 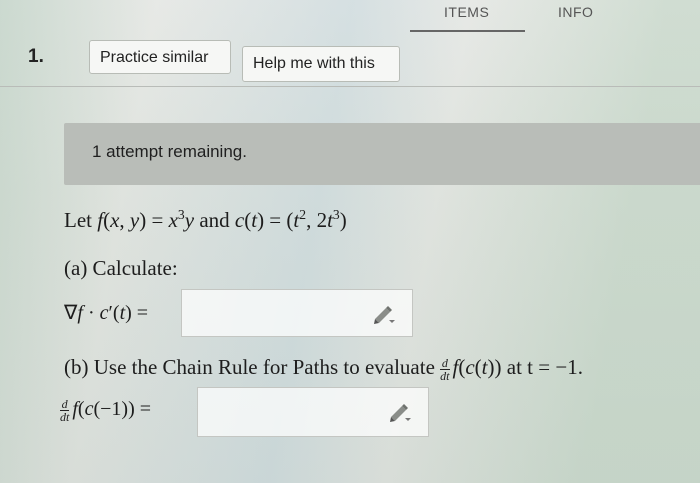 What do you see at coordinates (350, 86) in the screenshot?
I see `divider` at bounding box center [350, 86].